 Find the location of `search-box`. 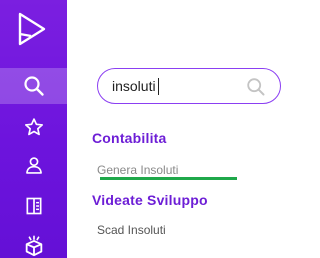

search-box is located at coordinates (189, 86).